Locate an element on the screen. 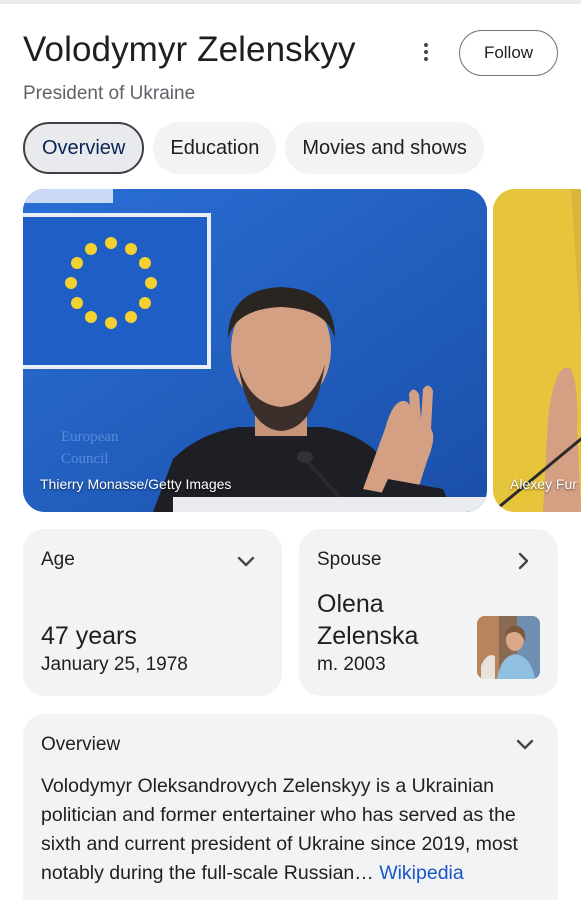  spouse-card: Spouse Olena Zelenska m. 2003 is located at coordinates (428, 612).